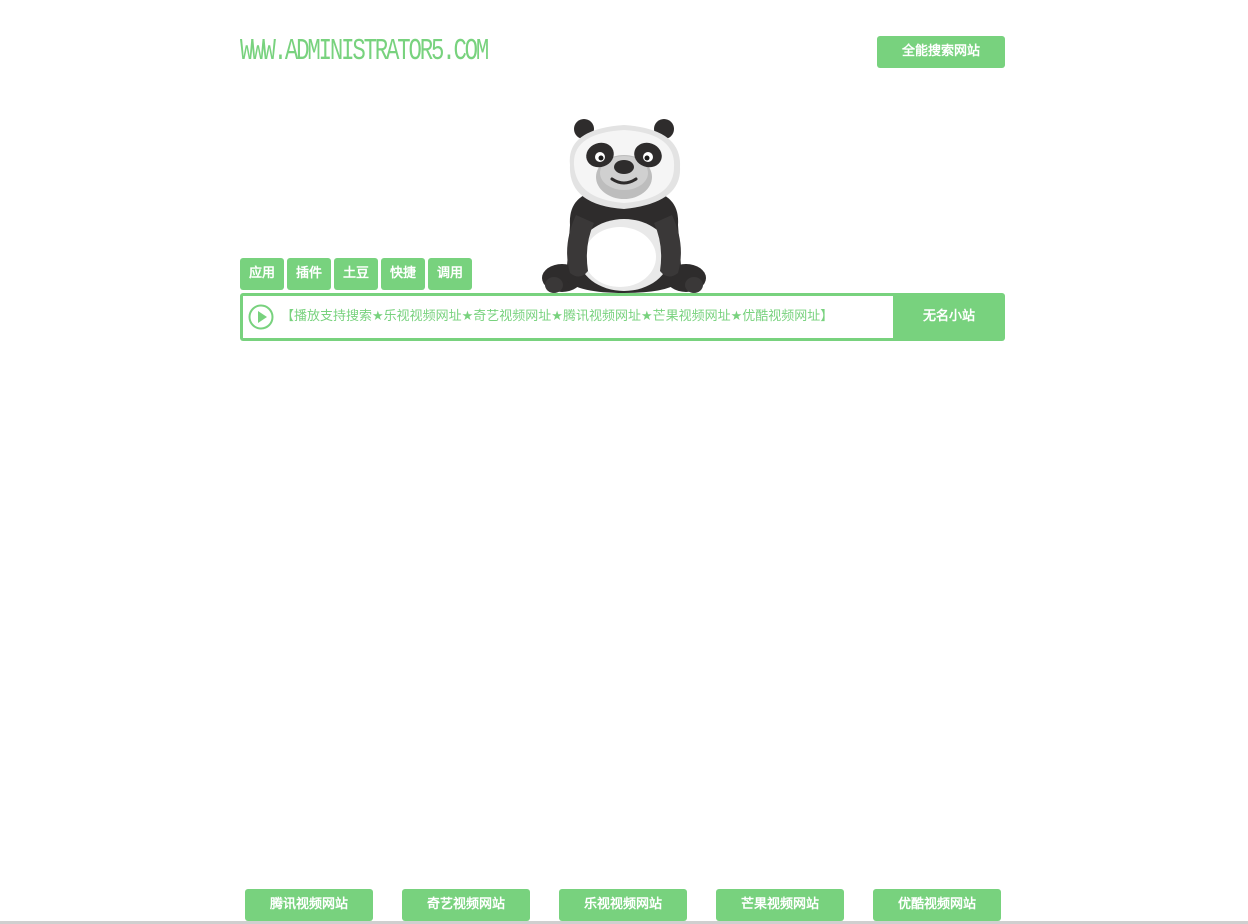 This screenshot has width=1248, height=924. Describe the element at coordinates (364, 52) in the screenshot. I see `site-logo: WWW.ADMINISTRATOR5.COM` at that location.